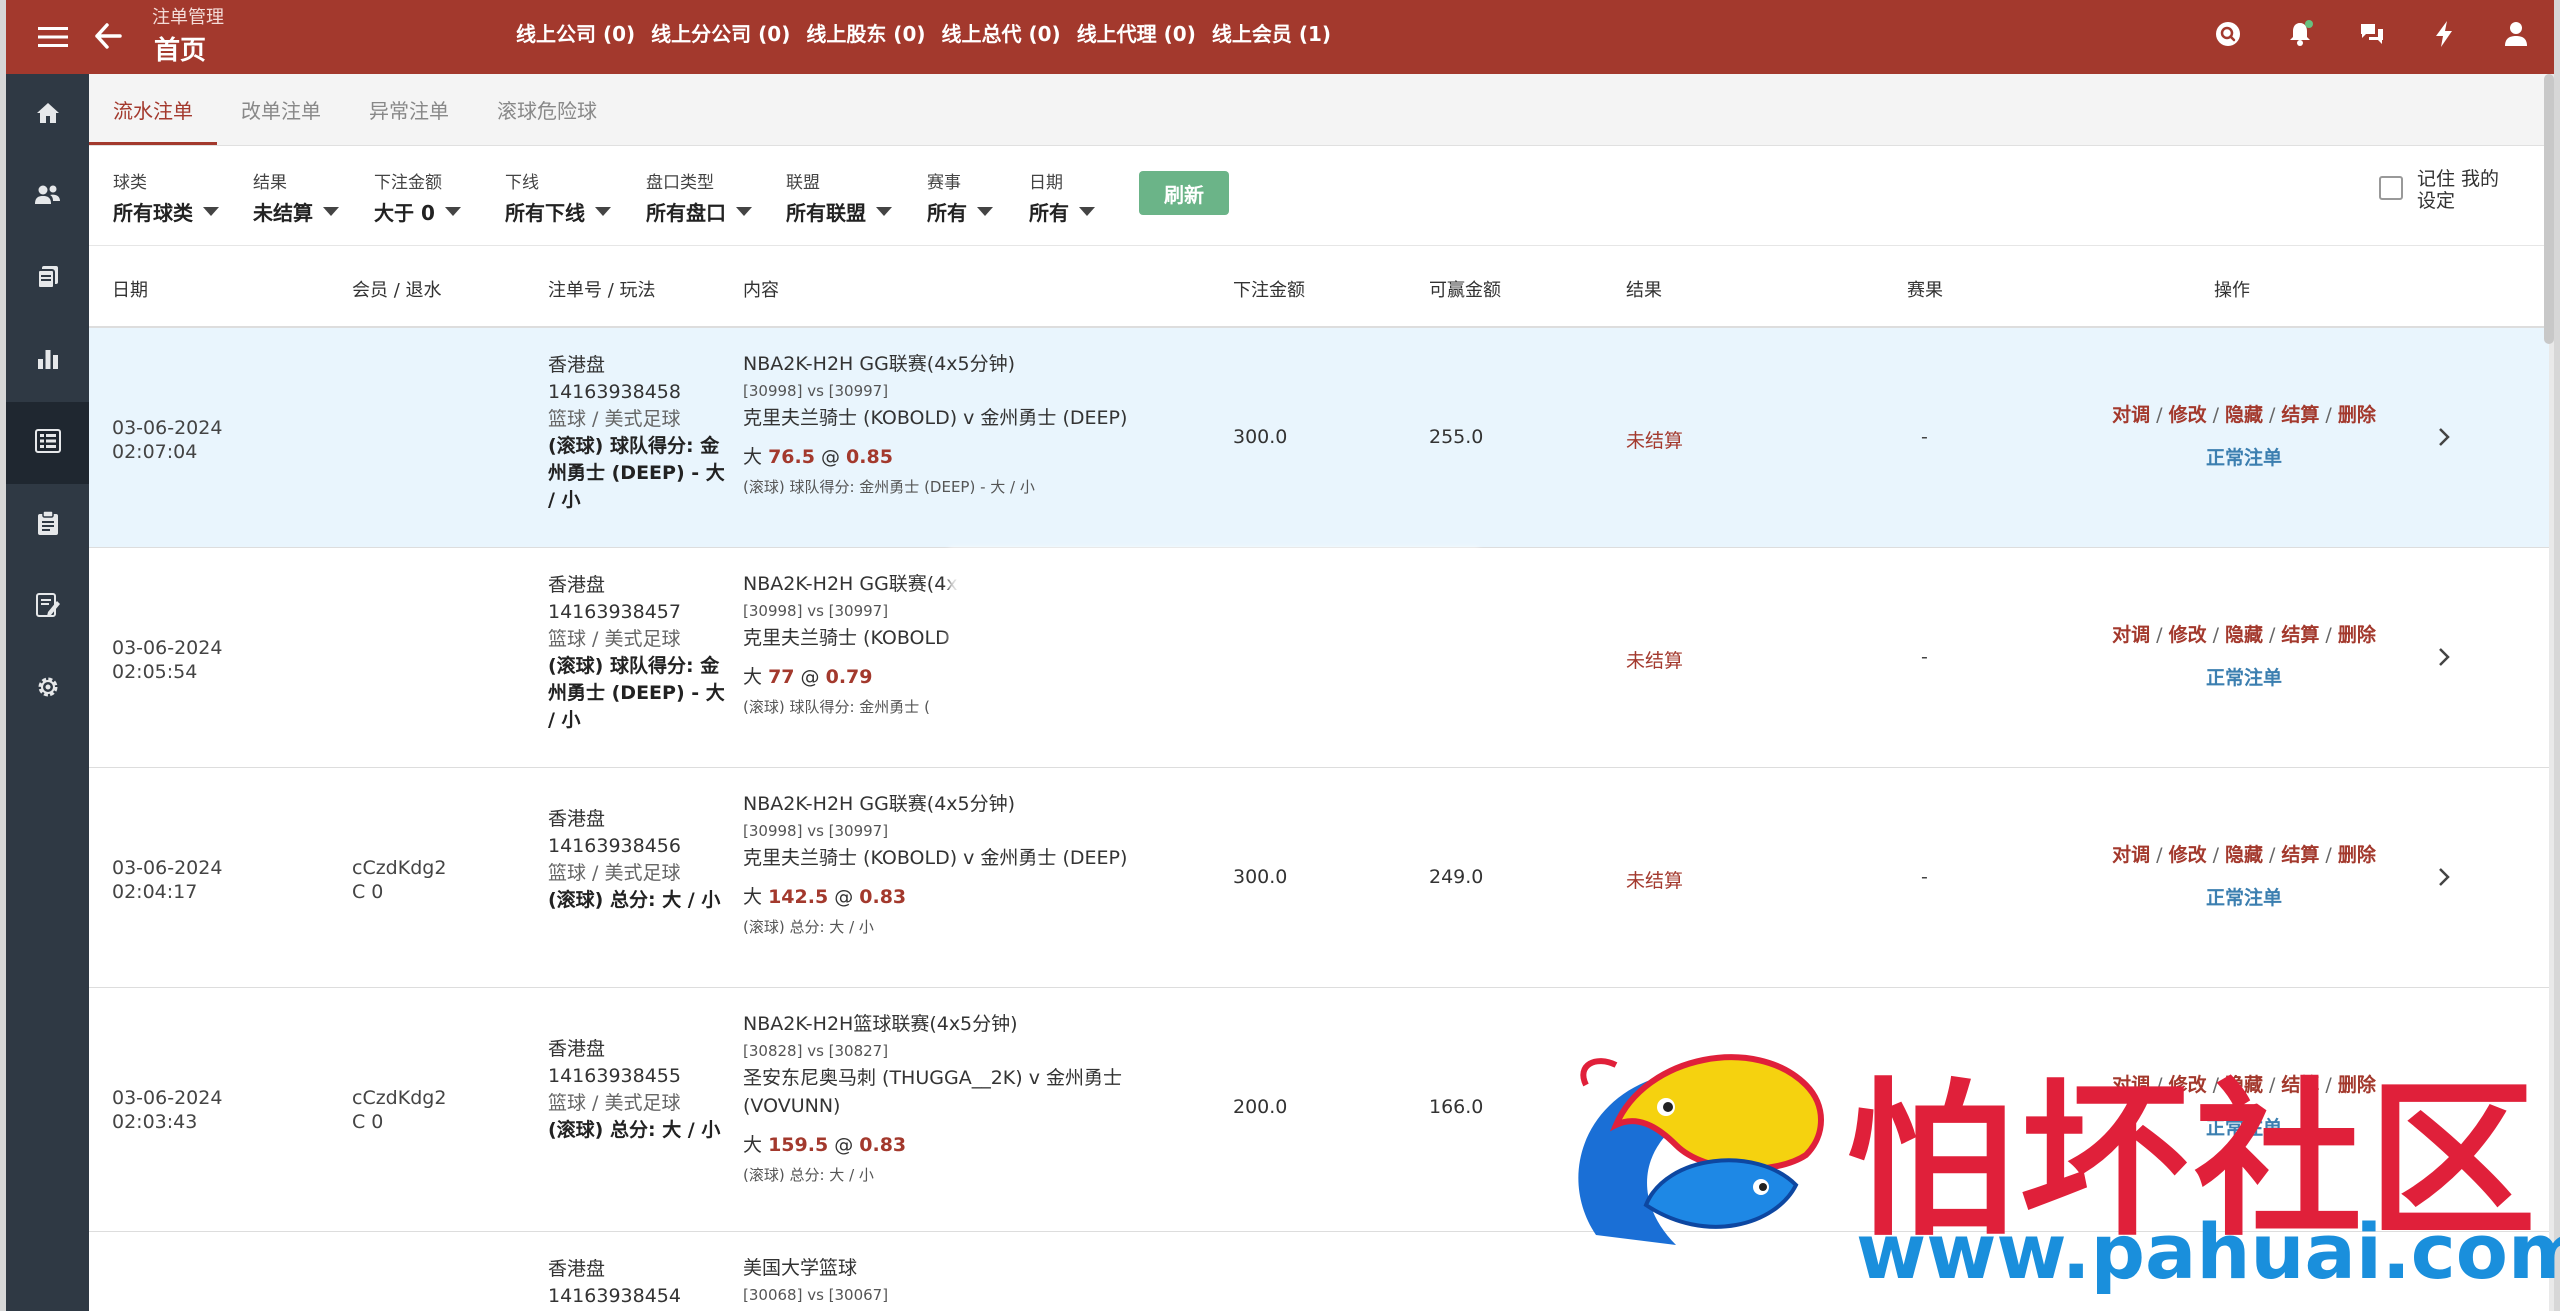  I want to click on match-name: 克里夫兰骑士 (KOBOLD) v 金州勇士 (DEEP), so click(935, 858).